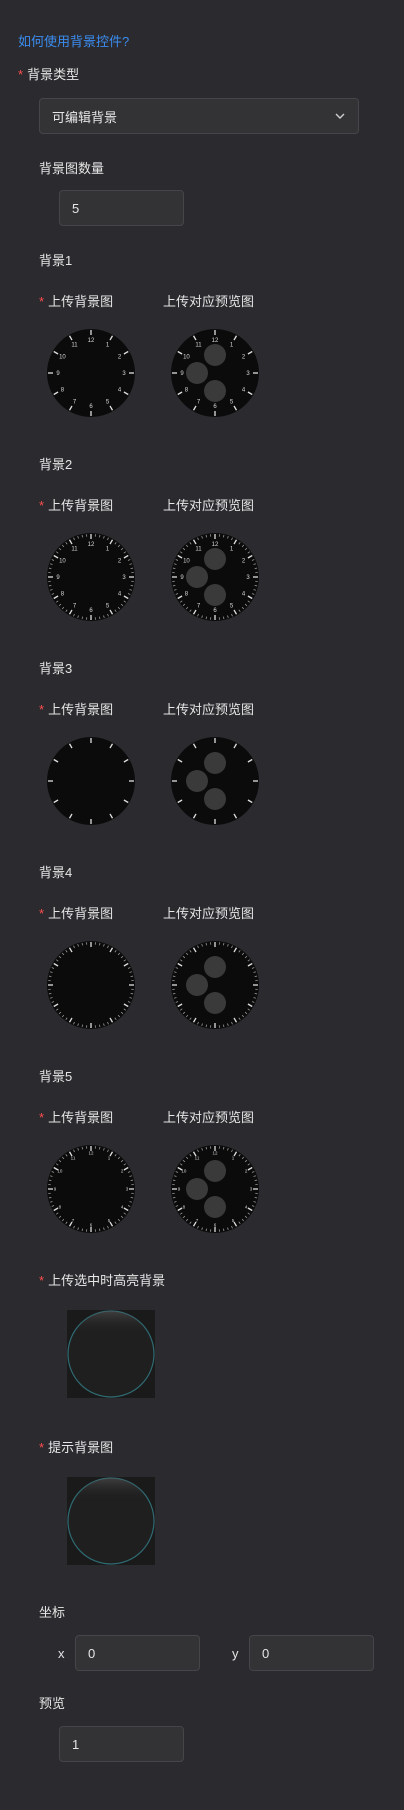 This screenshot has height=1810, width=404. Describe the element at coordinates (56, 464) in the screenshot. I see `background-section-title: 背景2` at that location.